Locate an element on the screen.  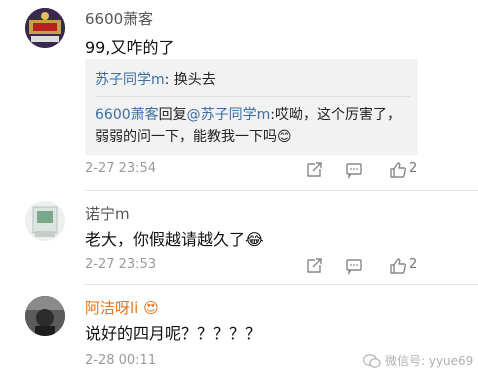
comment-time: 2-28 00:11 is located at coordinates (121, 360).